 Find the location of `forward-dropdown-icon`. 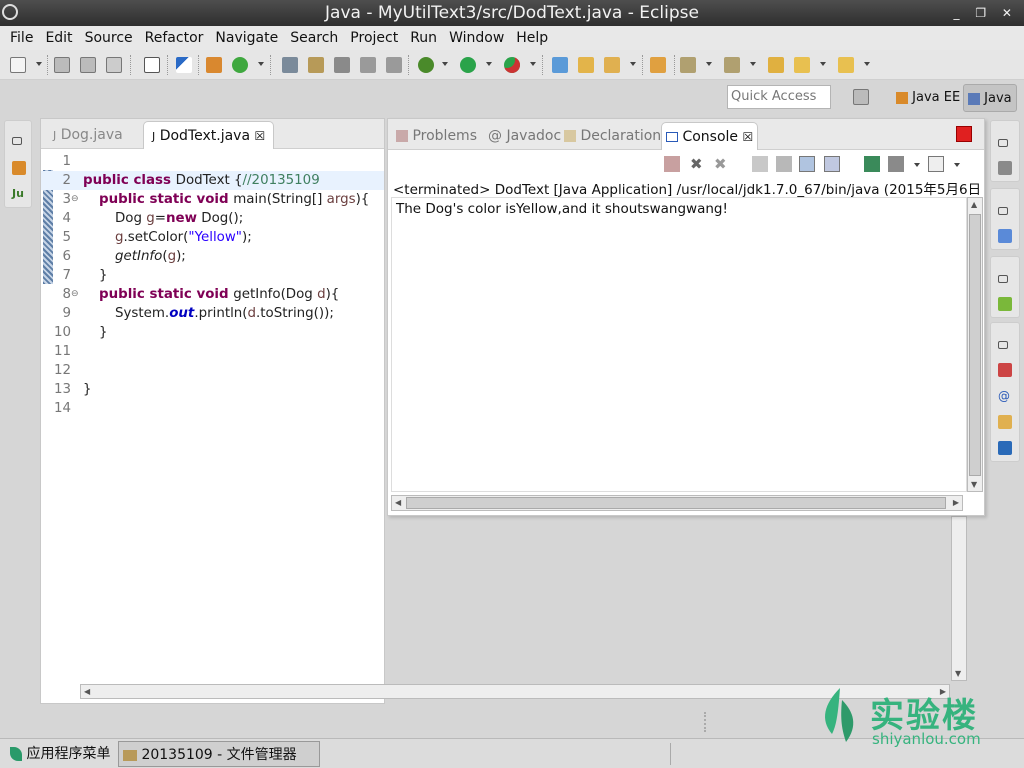

forward-dropdown-icon is located at coordinates (867, 64).